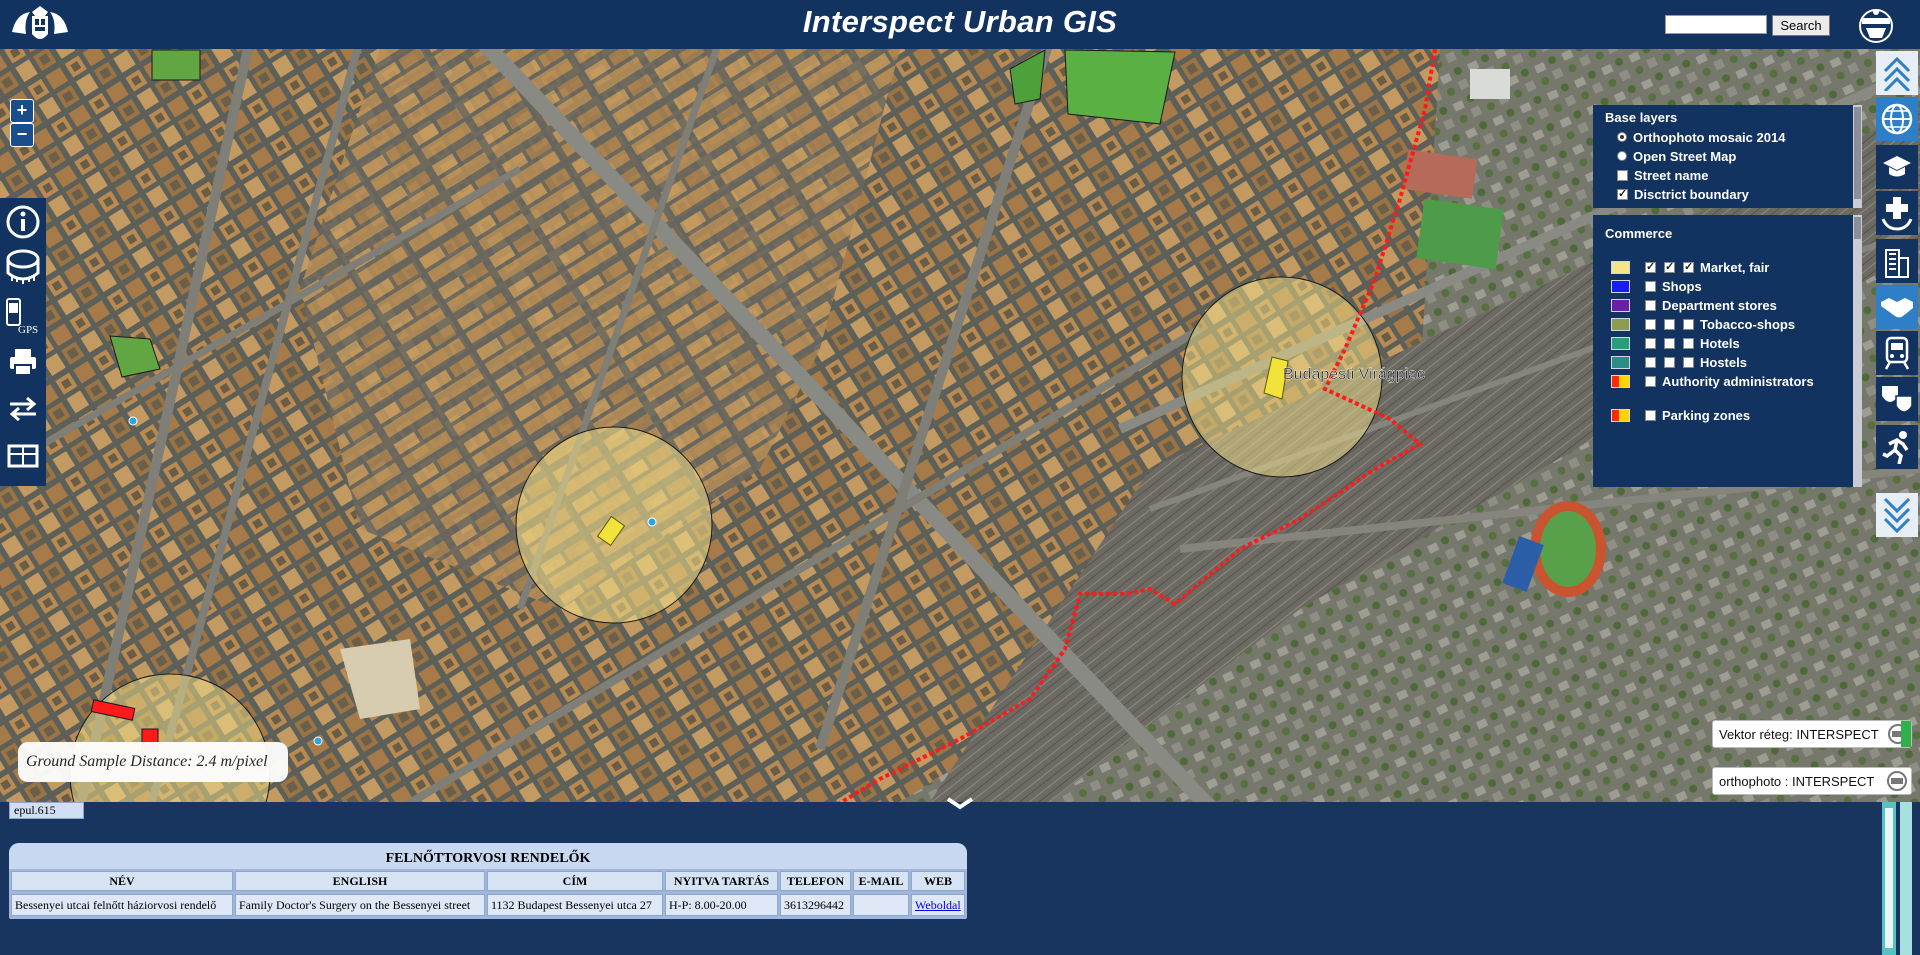 The width and height of the screenshot is (1920, 955). I want to click on base-layers-button, so click(1897, 119).